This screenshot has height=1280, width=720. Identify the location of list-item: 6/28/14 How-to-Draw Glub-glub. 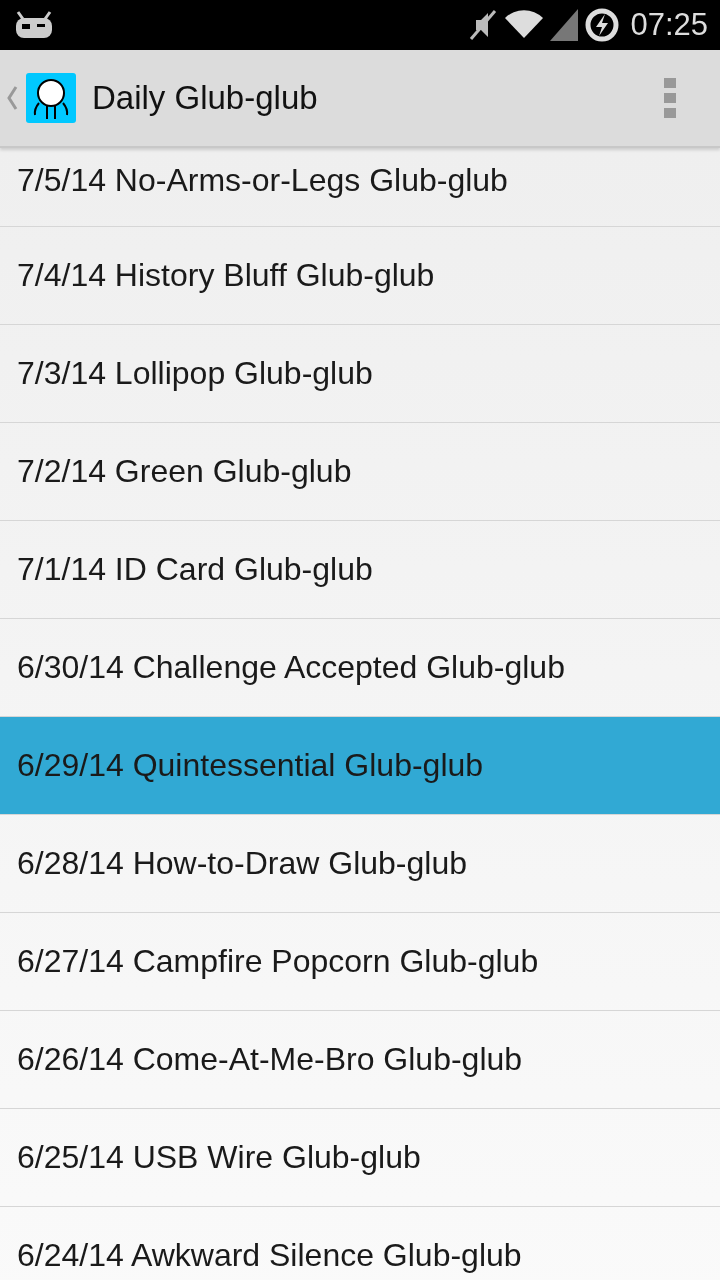
(360, 864).